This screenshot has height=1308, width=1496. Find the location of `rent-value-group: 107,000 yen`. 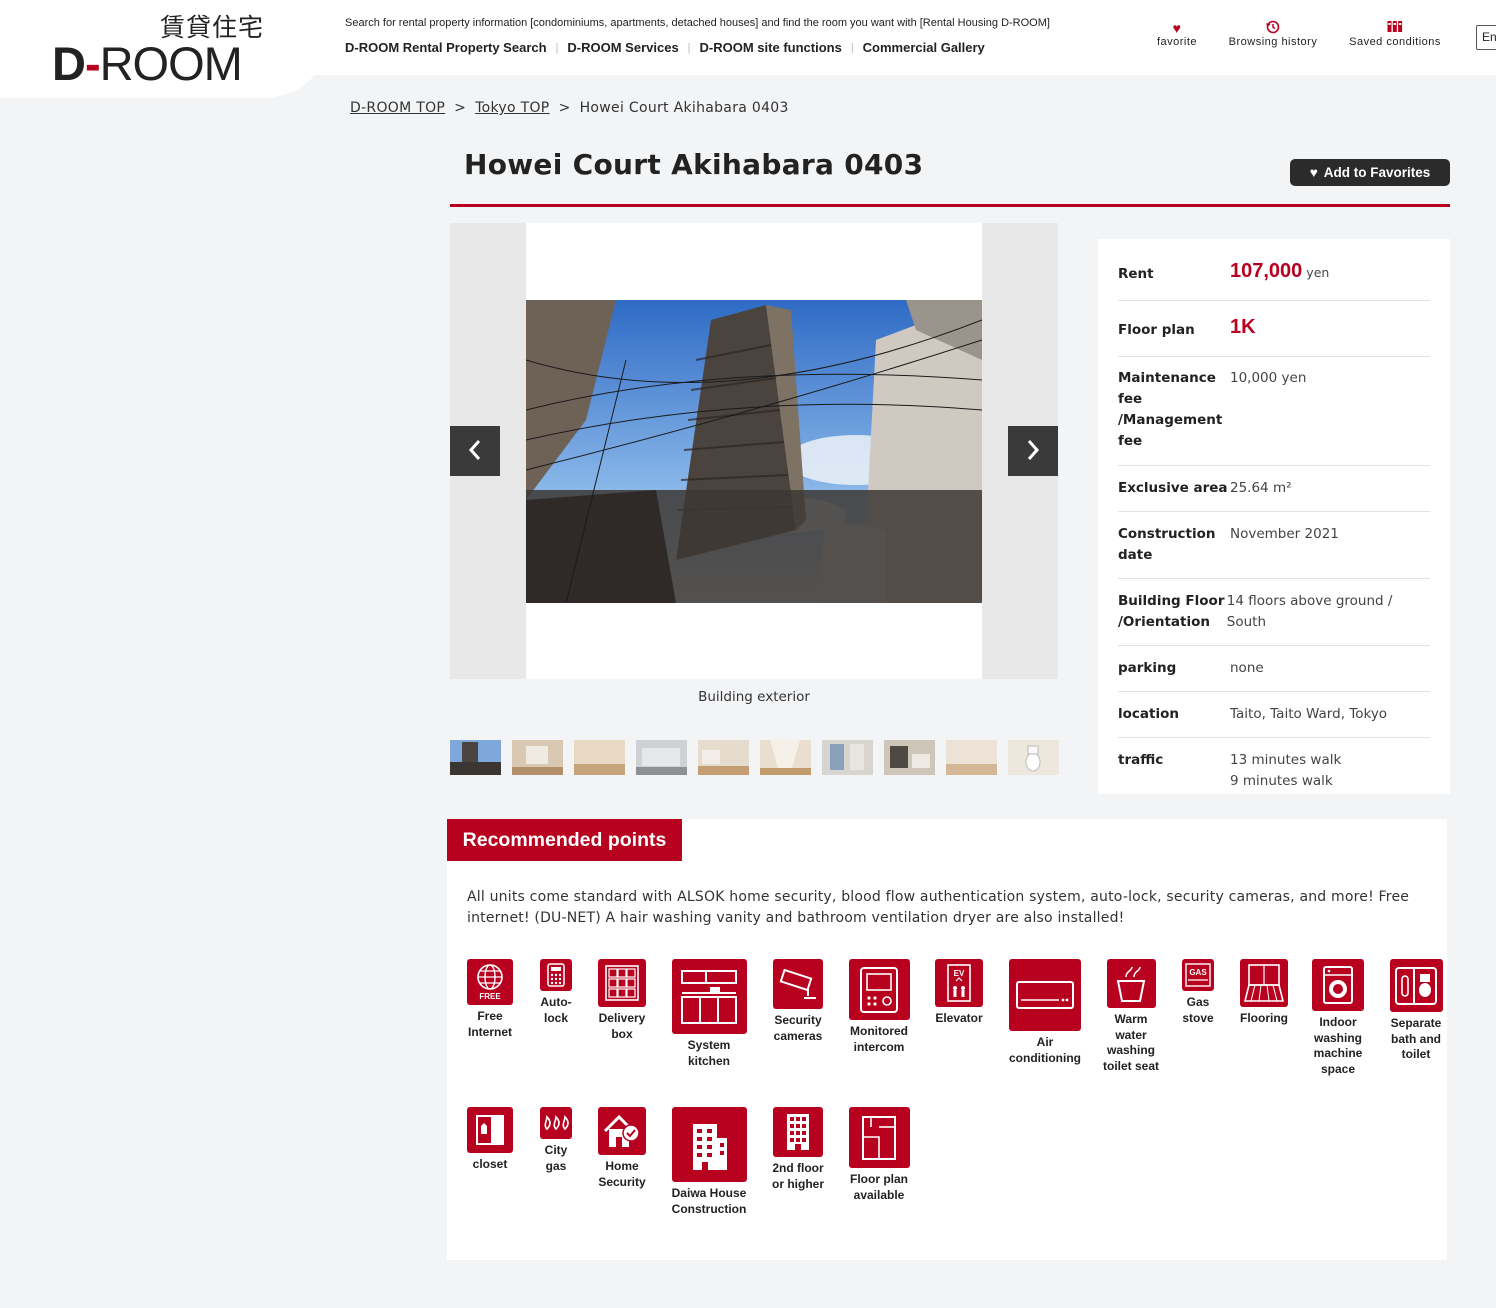

rent-value-group: 107,000 yen is located at coordinates (1279, 280).